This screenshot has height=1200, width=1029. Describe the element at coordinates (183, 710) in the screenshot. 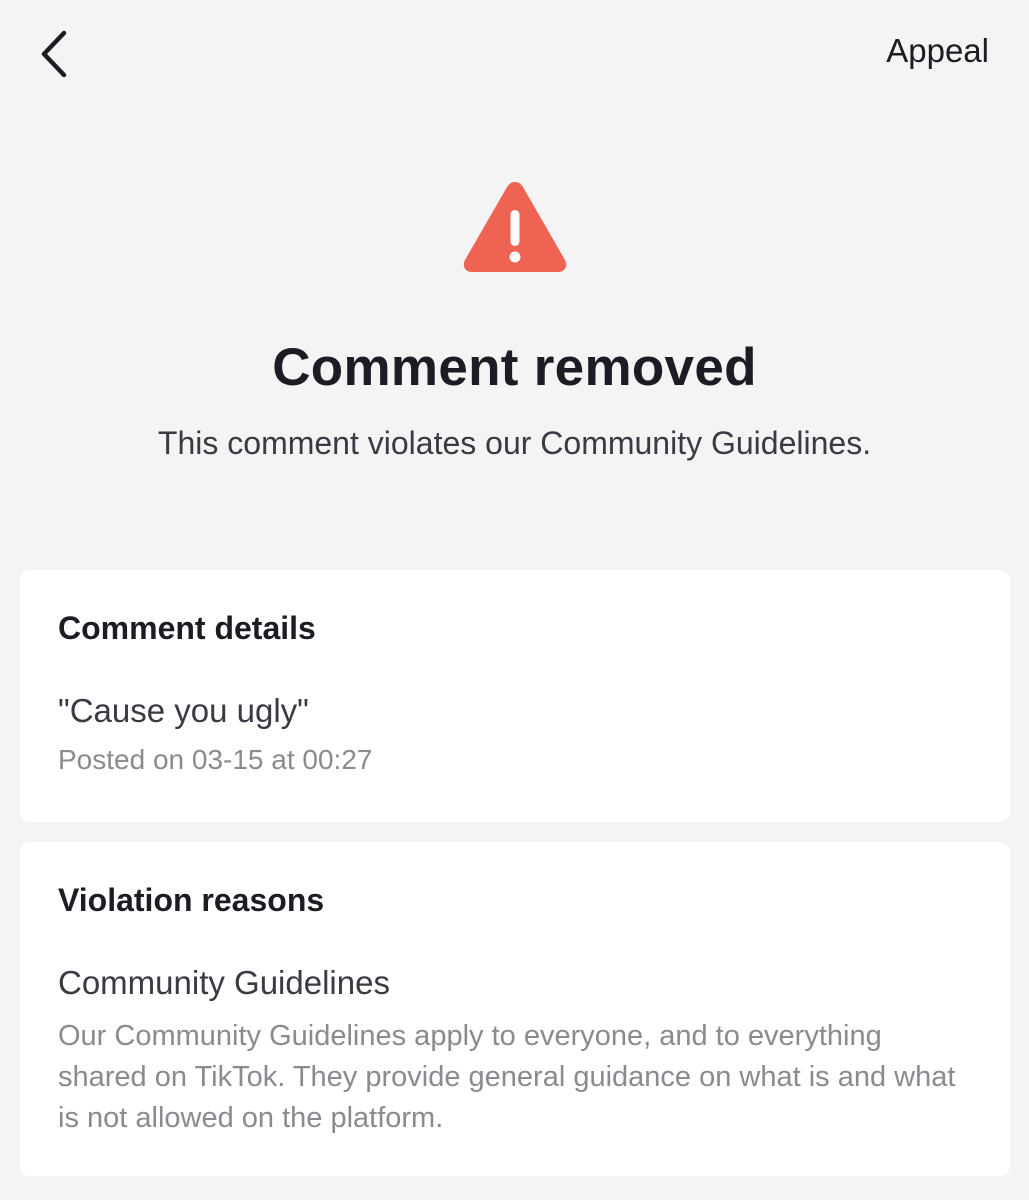

I see `comment-text: "Cause you ugly"` at that location.